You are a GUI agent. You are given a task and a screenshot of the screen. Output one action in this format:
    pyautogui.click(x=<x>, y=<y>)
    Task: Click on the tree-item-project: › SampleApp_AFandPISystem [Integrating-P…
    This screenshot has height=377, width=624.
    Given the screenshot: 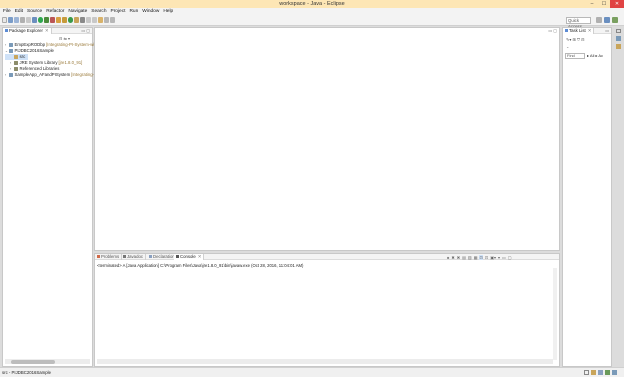 What is the action you would take?
    pyautogui.click(x=51, y=75)
    